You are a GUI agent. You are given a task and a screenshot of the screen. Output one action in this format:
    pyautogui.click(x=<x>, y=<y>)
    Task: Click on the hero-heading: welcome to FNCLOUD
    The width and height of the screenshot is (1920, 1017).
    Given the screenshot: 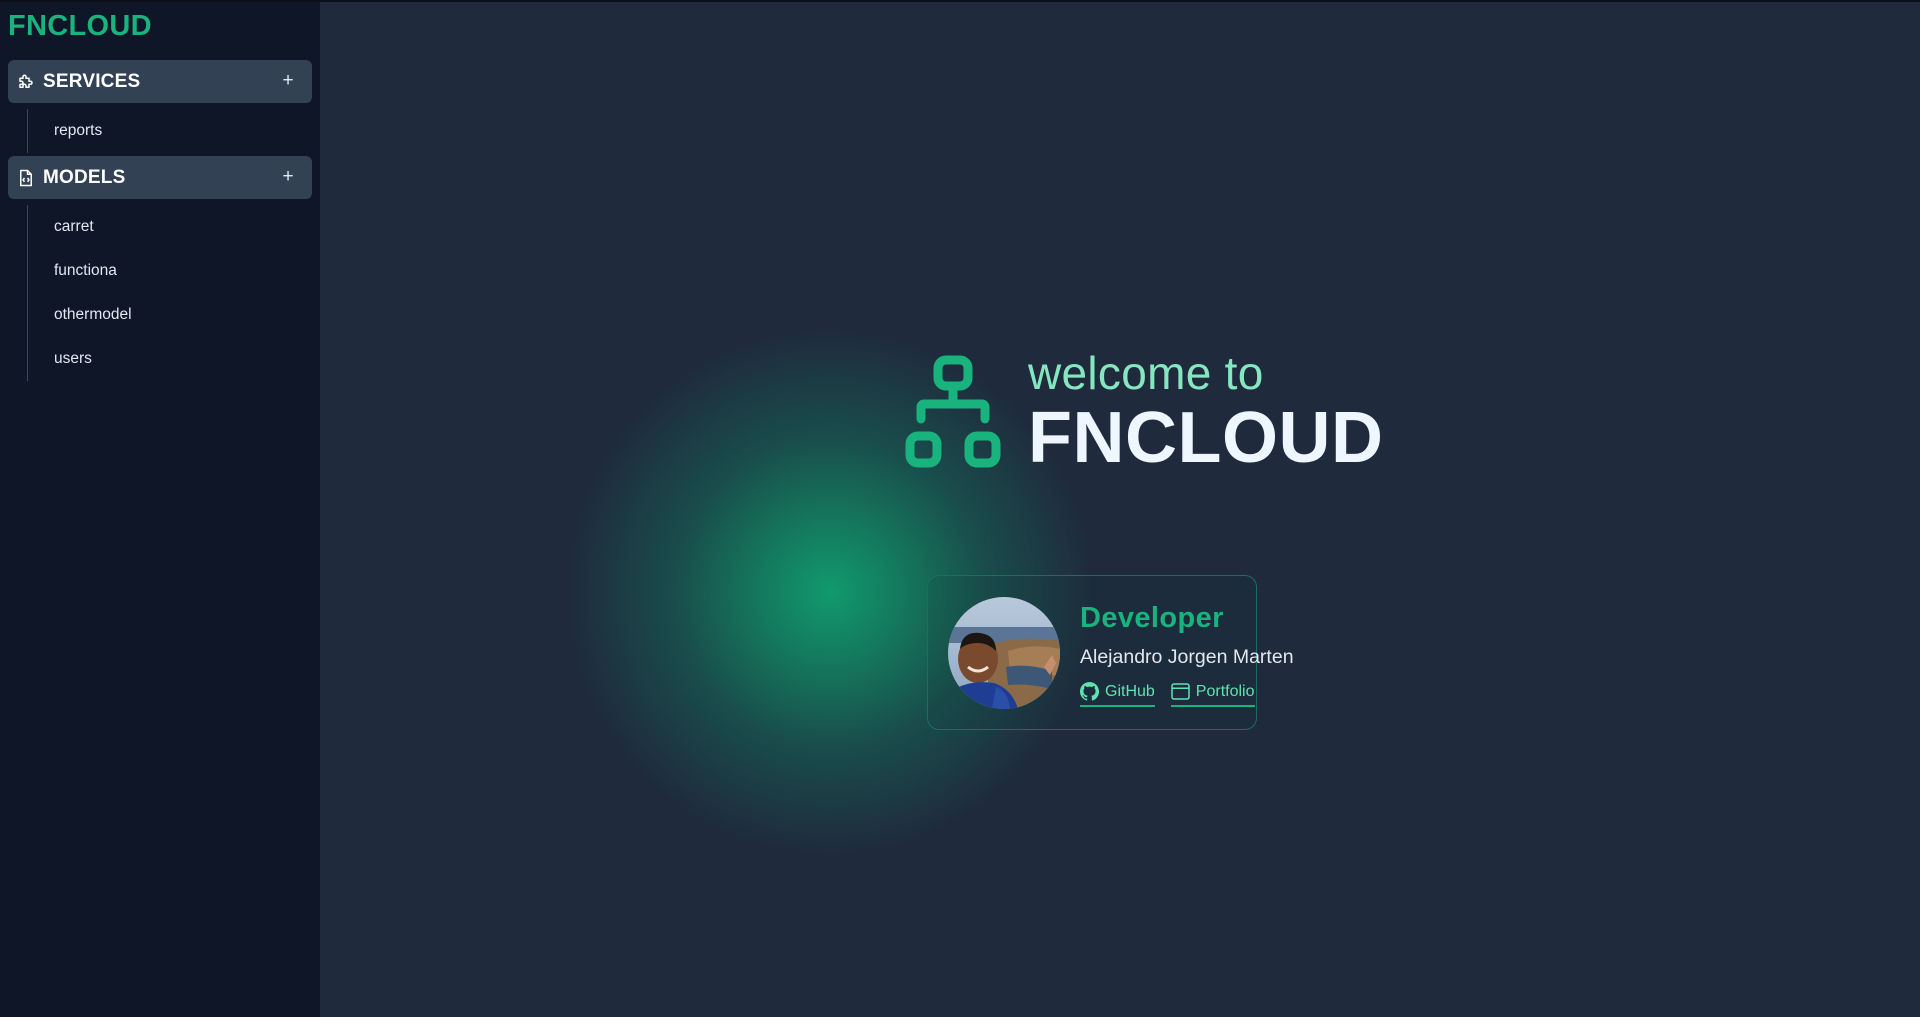 What is the action you would take?
    pyautogui.click(x=1205, y=410)
    